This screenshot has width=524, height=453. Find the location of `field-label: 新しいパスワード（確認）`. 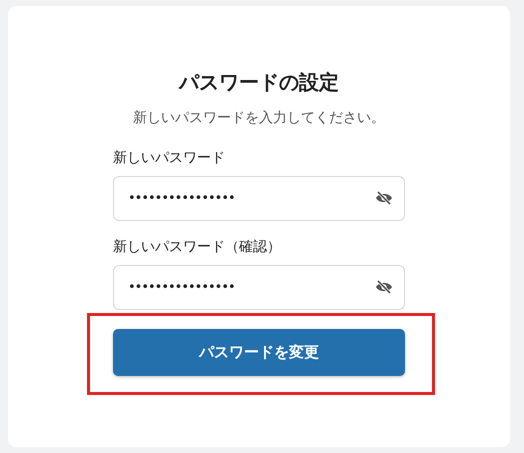

field-label: 新しいパスワード（確認） is located at coordinates (197, 247).